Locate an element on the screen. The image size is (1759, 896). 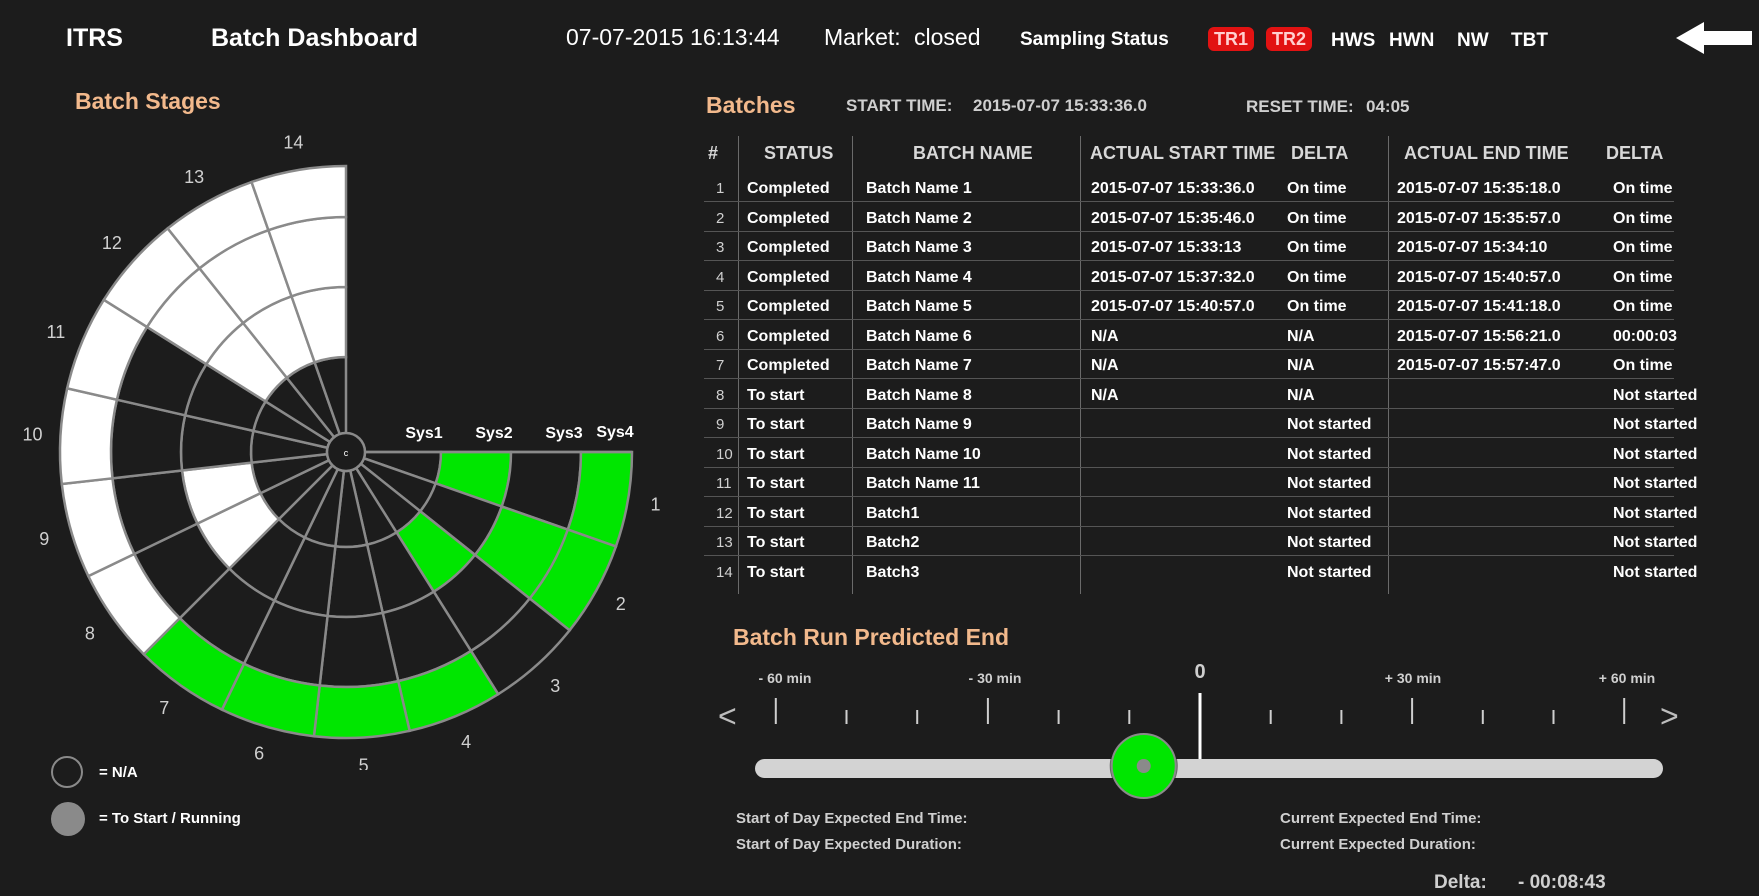
table-row: 14 To start Batch3 Not started Not started is located at coordinates (850, 573).